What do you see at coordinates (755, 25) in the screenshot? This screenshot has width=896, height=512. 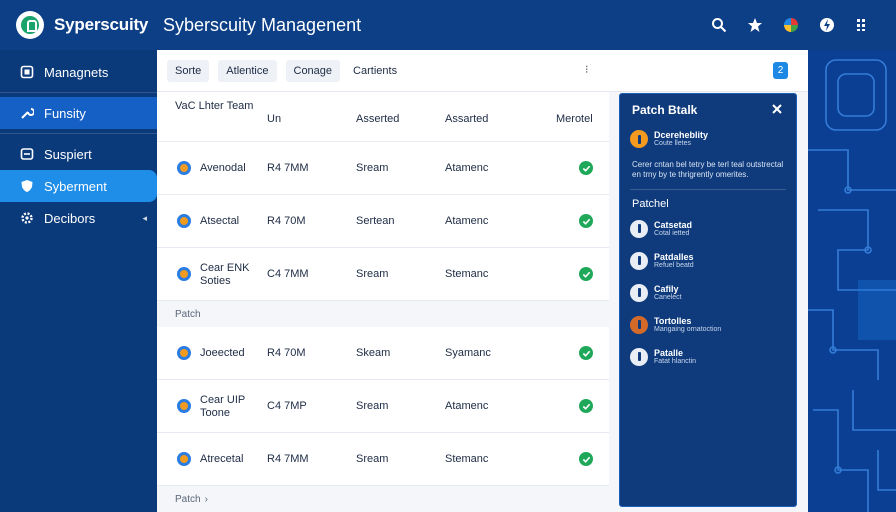 I see `star-icon` at bounding box center [755, 25].